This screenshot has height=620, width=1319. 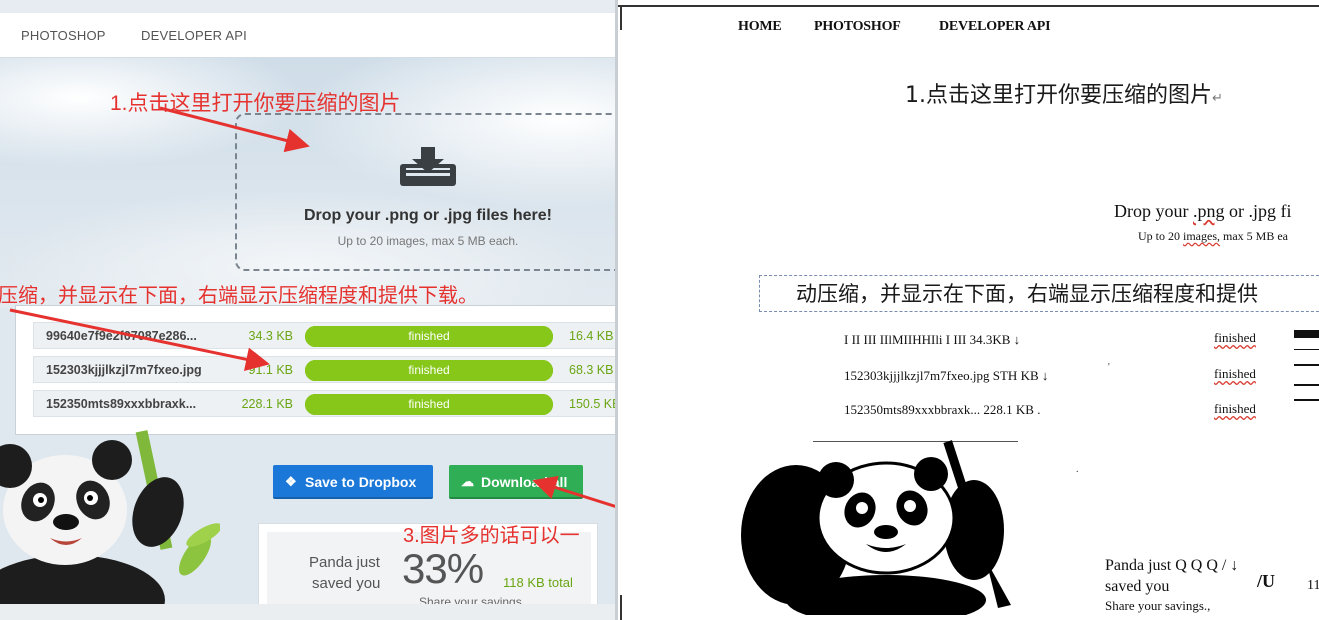 What do you see at coordinates (1077, 469) in the screenshot?
I see `scan-speck: .` at bounding box center [1077, 469].